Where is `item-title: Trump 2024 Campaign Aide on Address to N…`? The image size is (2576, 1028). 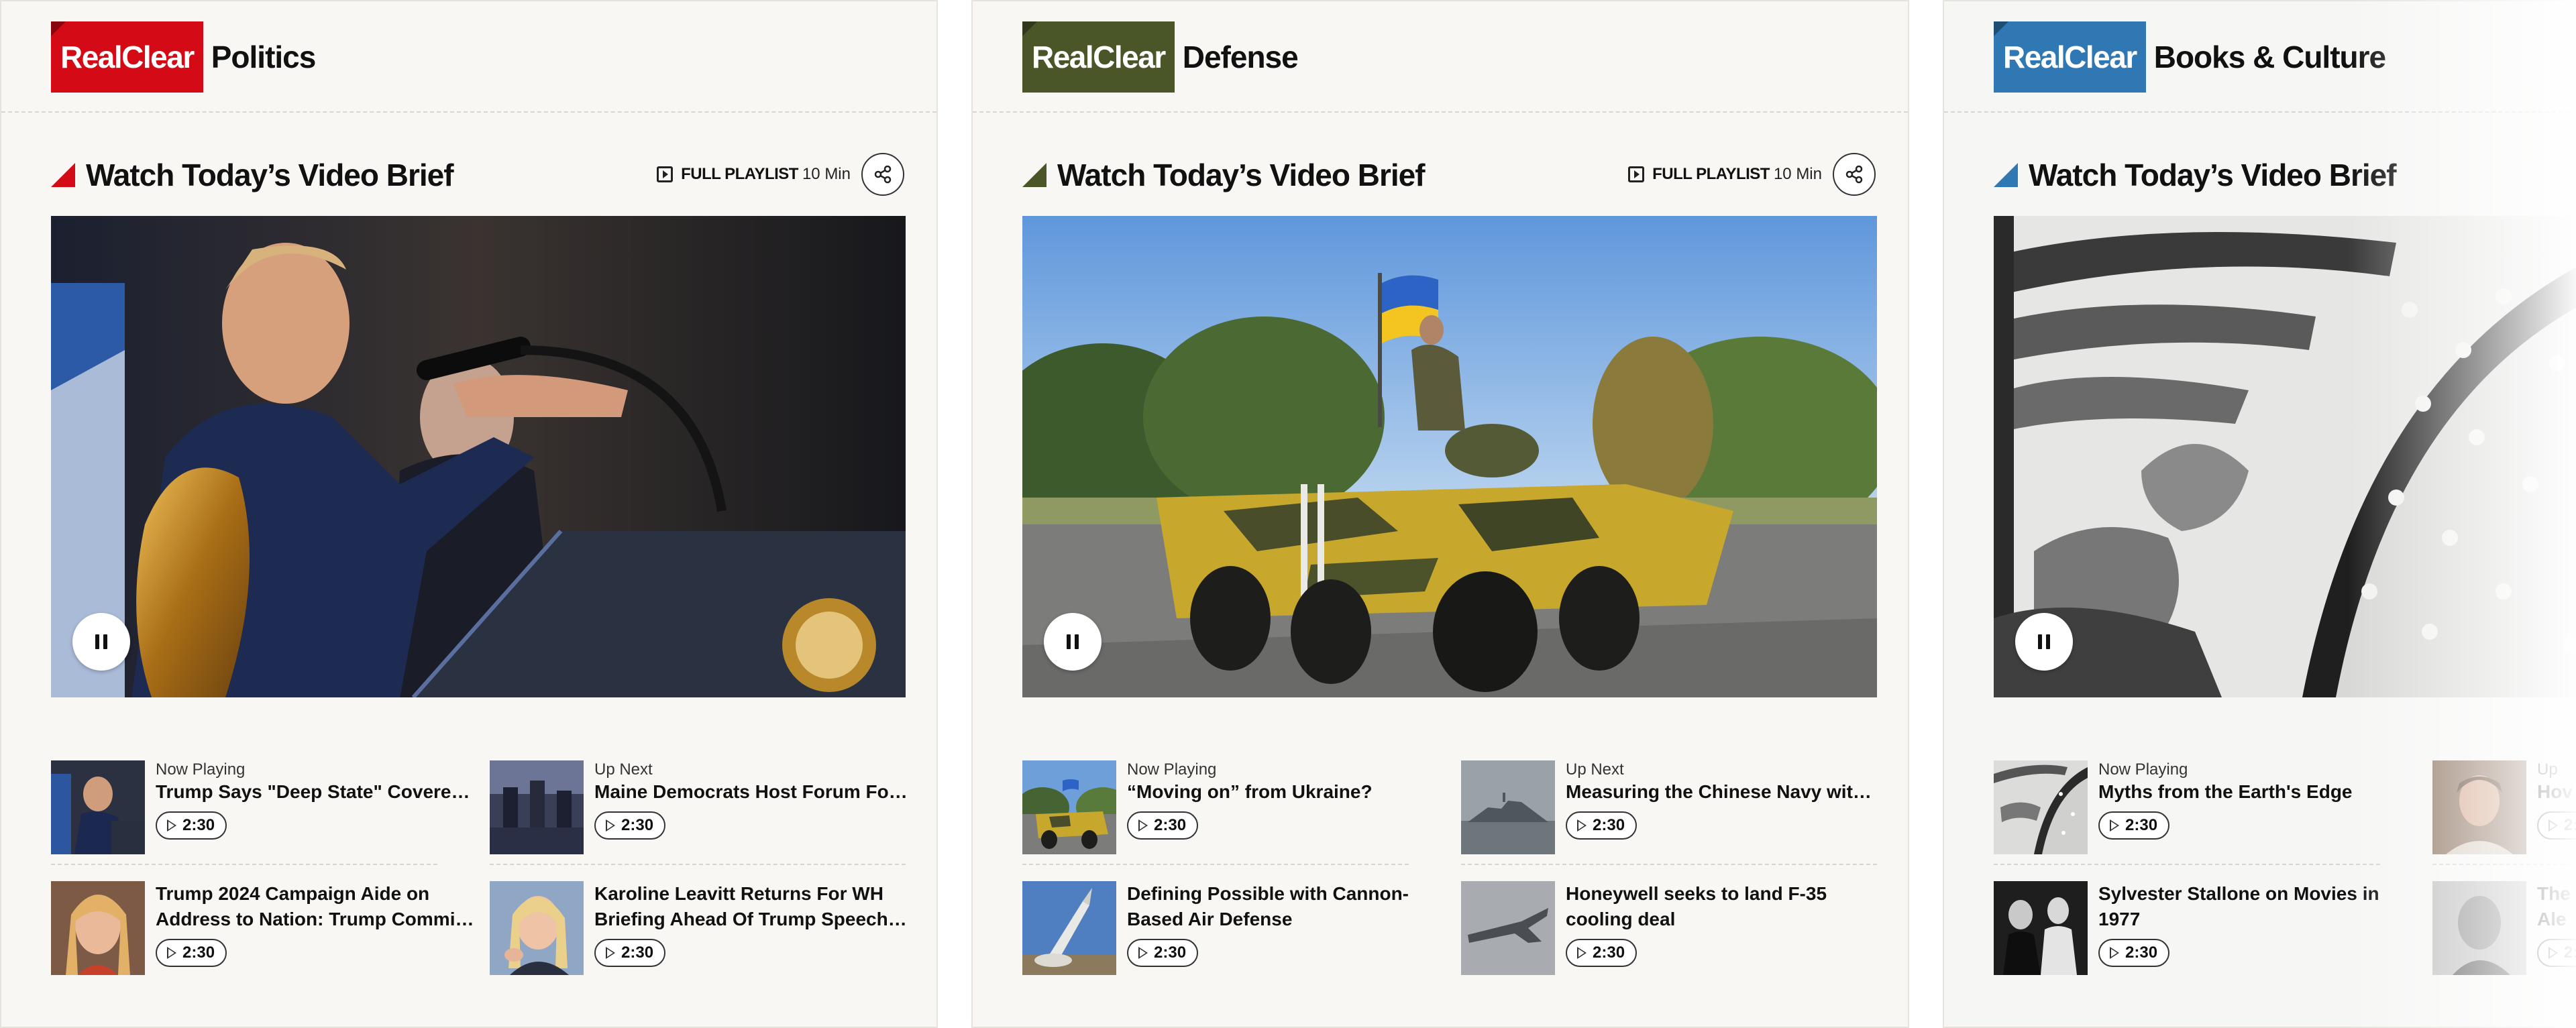
item-title: Trump 2024 Campaign Aide on Address to N… is located at coordinates (318, 906).